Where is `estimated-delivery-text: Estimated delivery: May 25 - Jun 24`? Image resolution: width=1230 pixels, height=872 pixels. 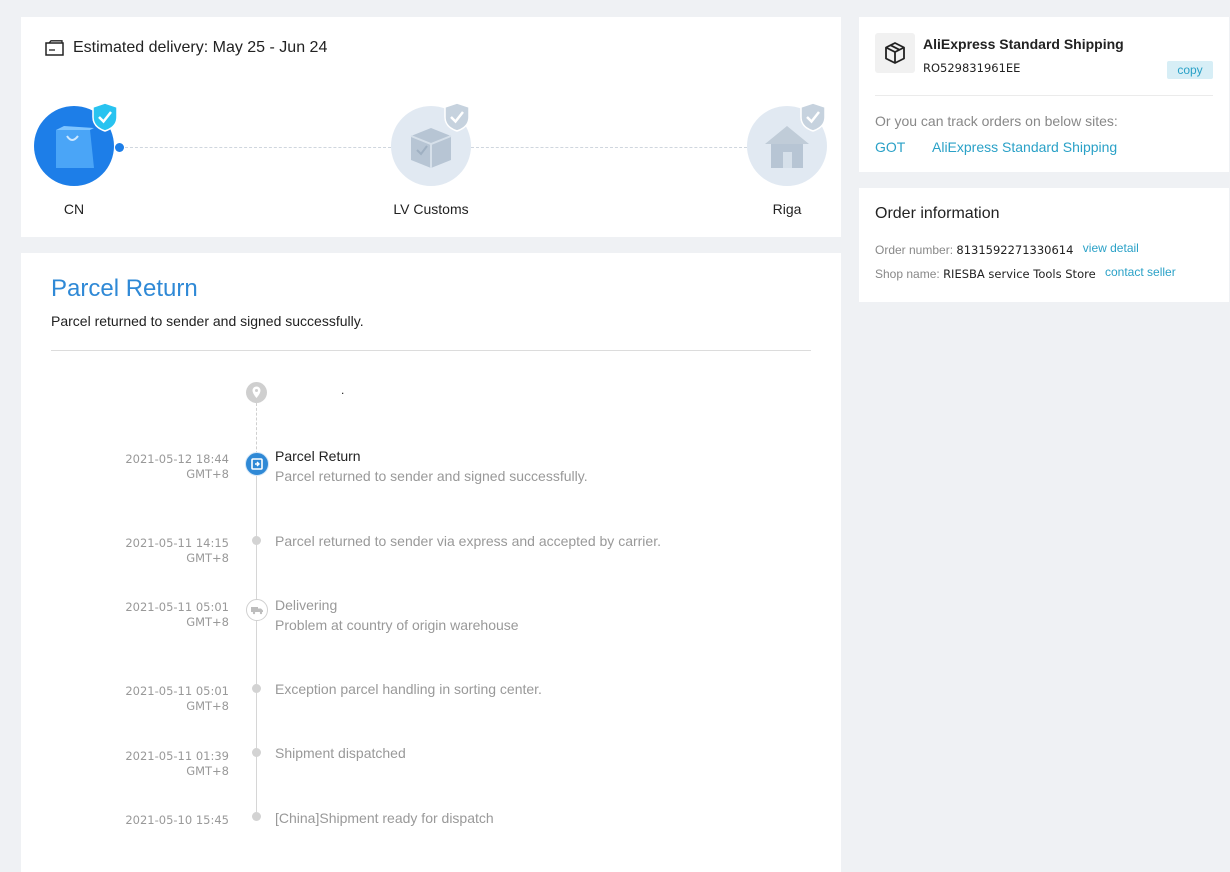
estimated-delivery-text: Estimated delivery: May 25 - Jun 24 is located at coordinates (200, 47).